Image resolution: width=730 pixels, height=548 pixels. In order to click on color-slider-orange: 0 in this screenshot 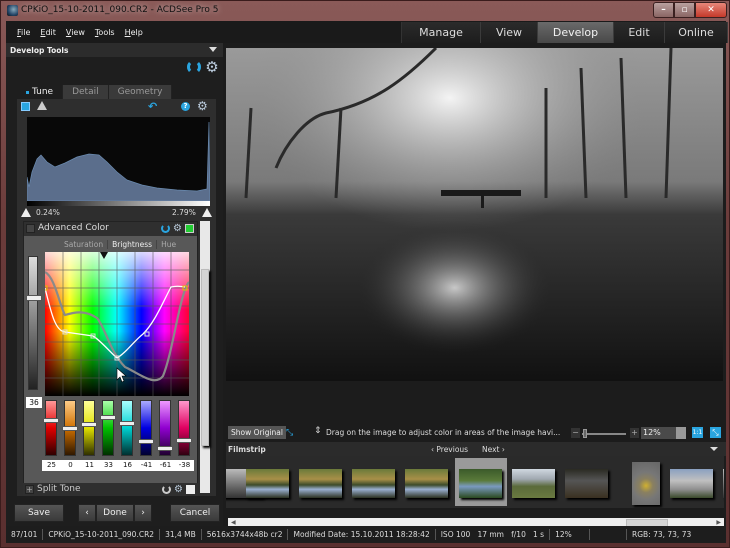, I will do `click(70, 435)`.